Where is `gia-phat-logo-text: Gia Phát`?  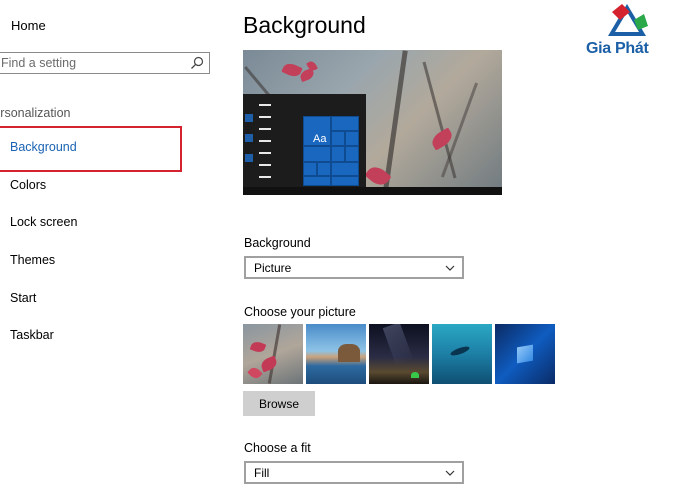 gia-phat-logo-text: Gia Phát is located at coordinates (617, 48).